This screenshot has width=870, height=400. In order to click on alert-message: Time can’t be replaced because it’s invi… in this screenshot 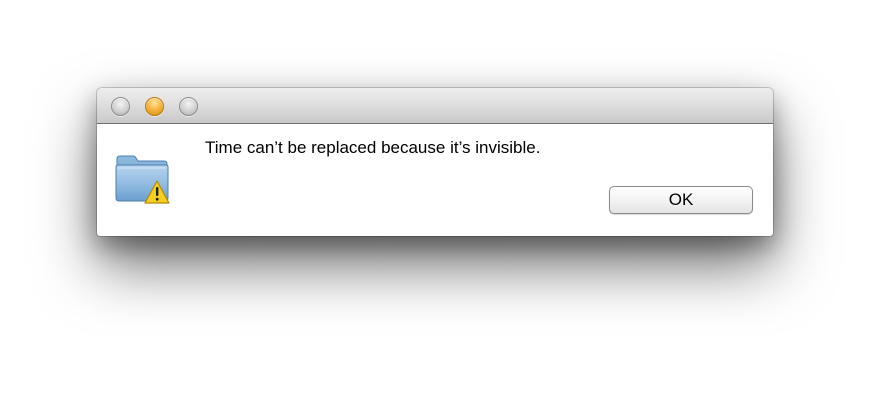, I will do `click(373, 147)`.